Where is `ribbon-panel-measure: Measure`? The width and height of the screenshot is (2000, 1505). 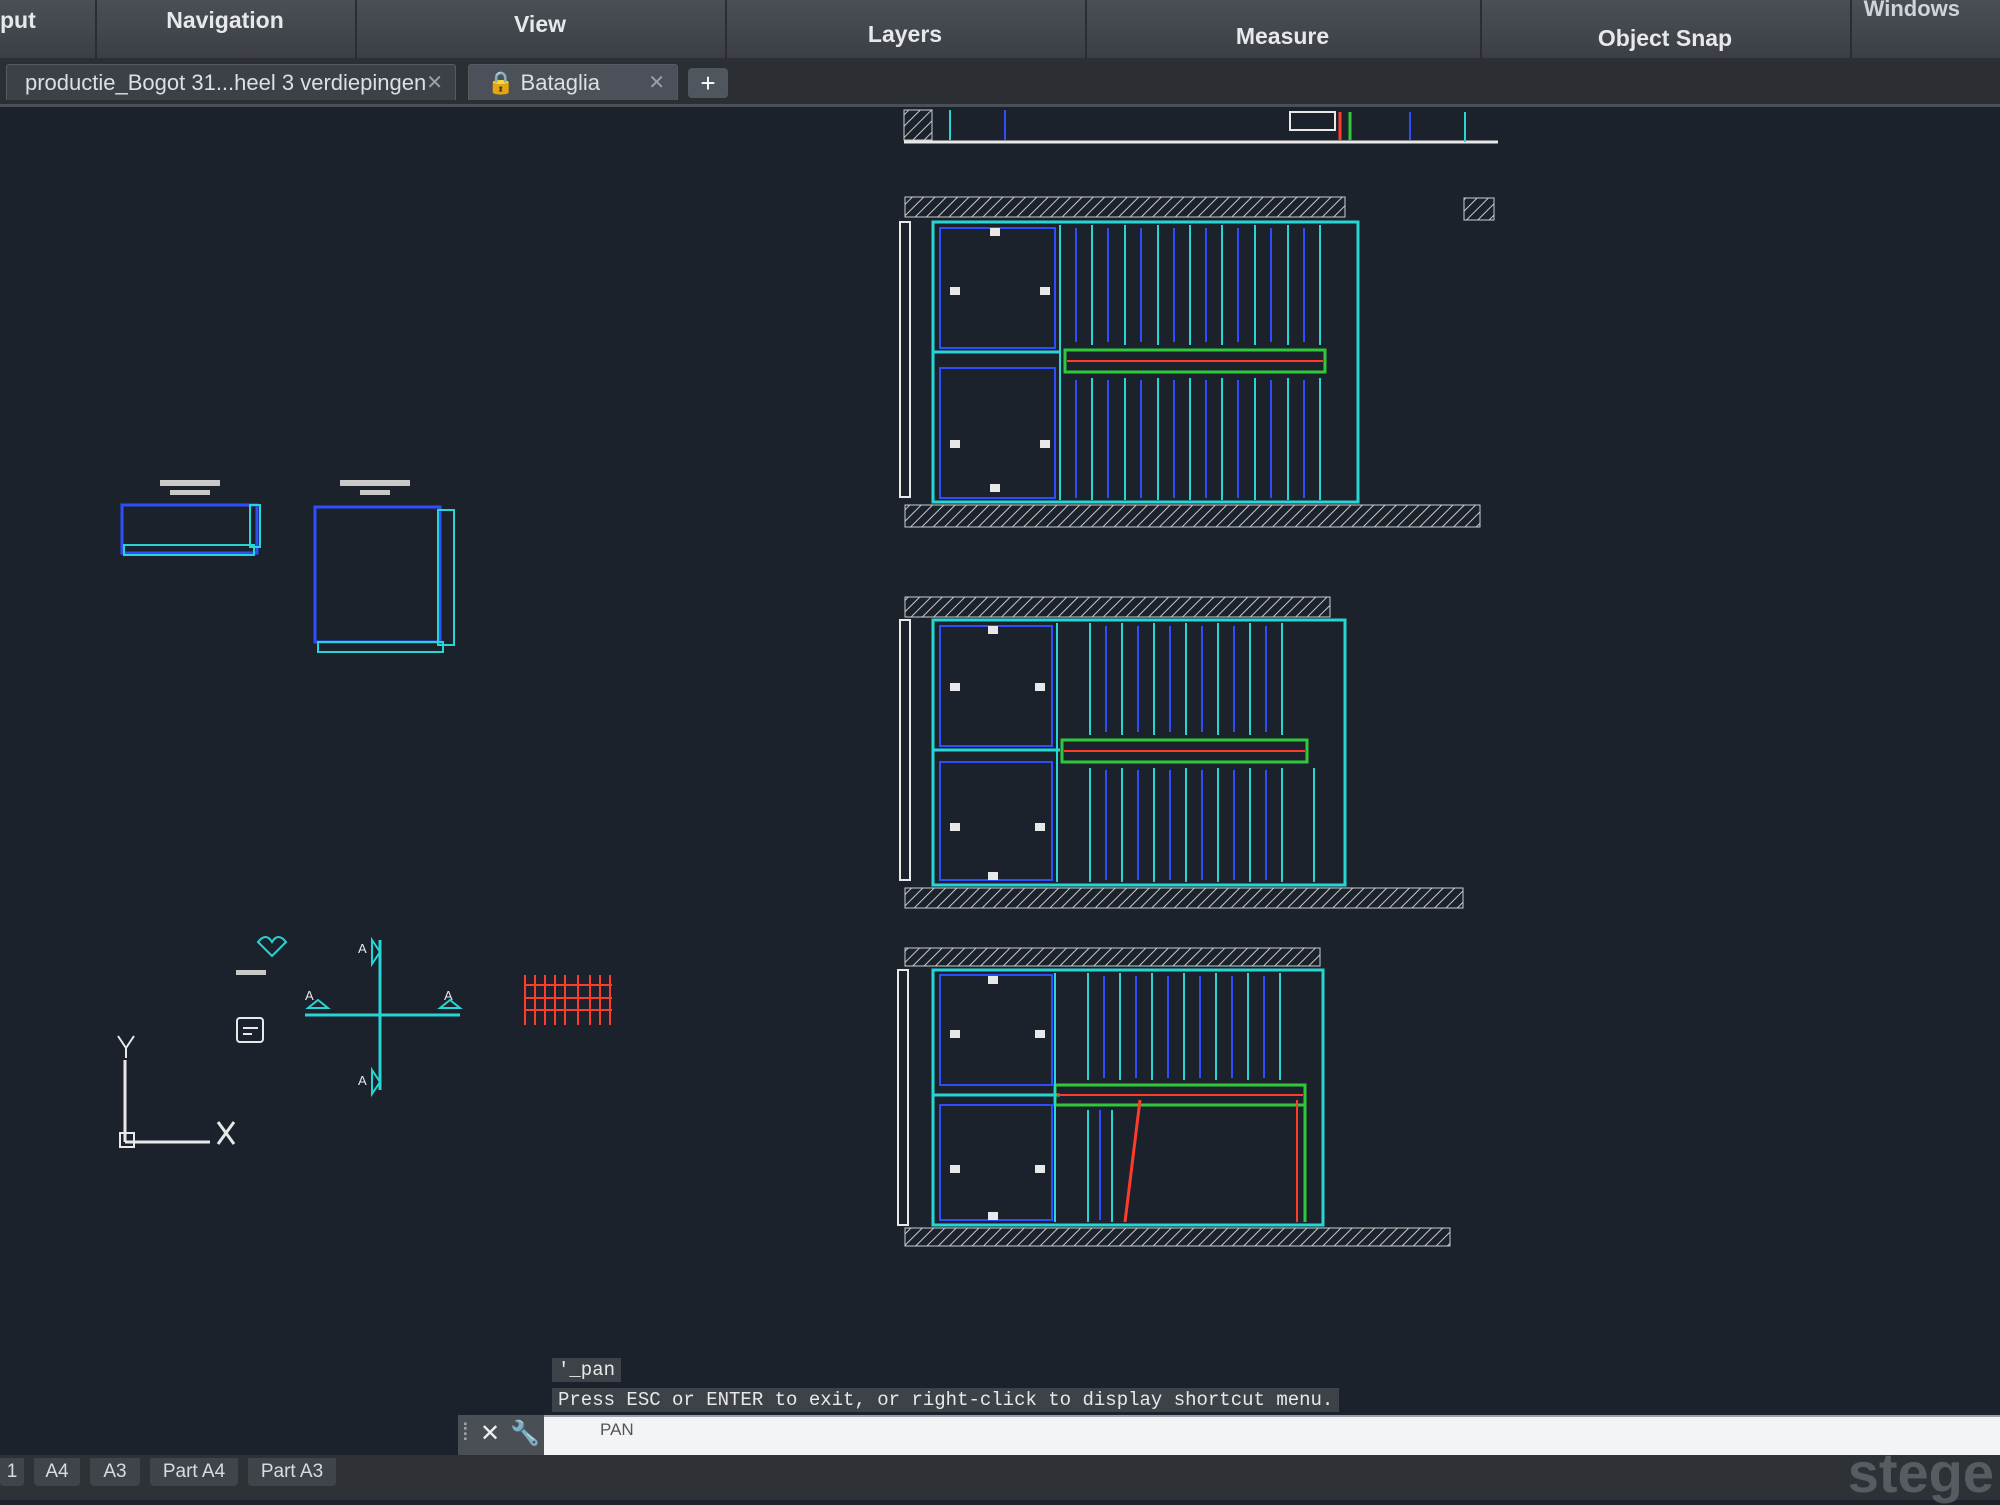
ribbon-panel-measure: Measure is located at coordinates (1283, 29).